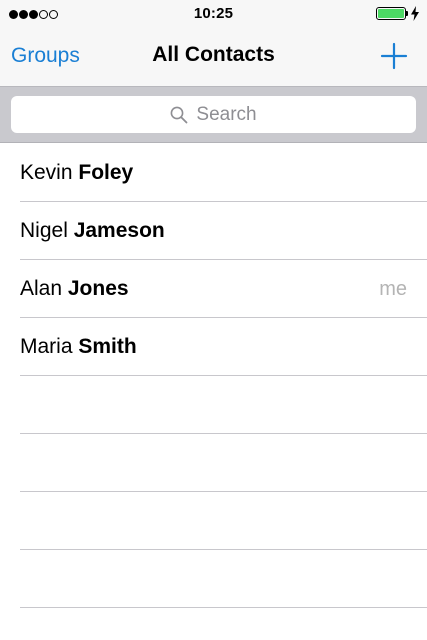  I want to click on search-input: Search, so click(213, 114).